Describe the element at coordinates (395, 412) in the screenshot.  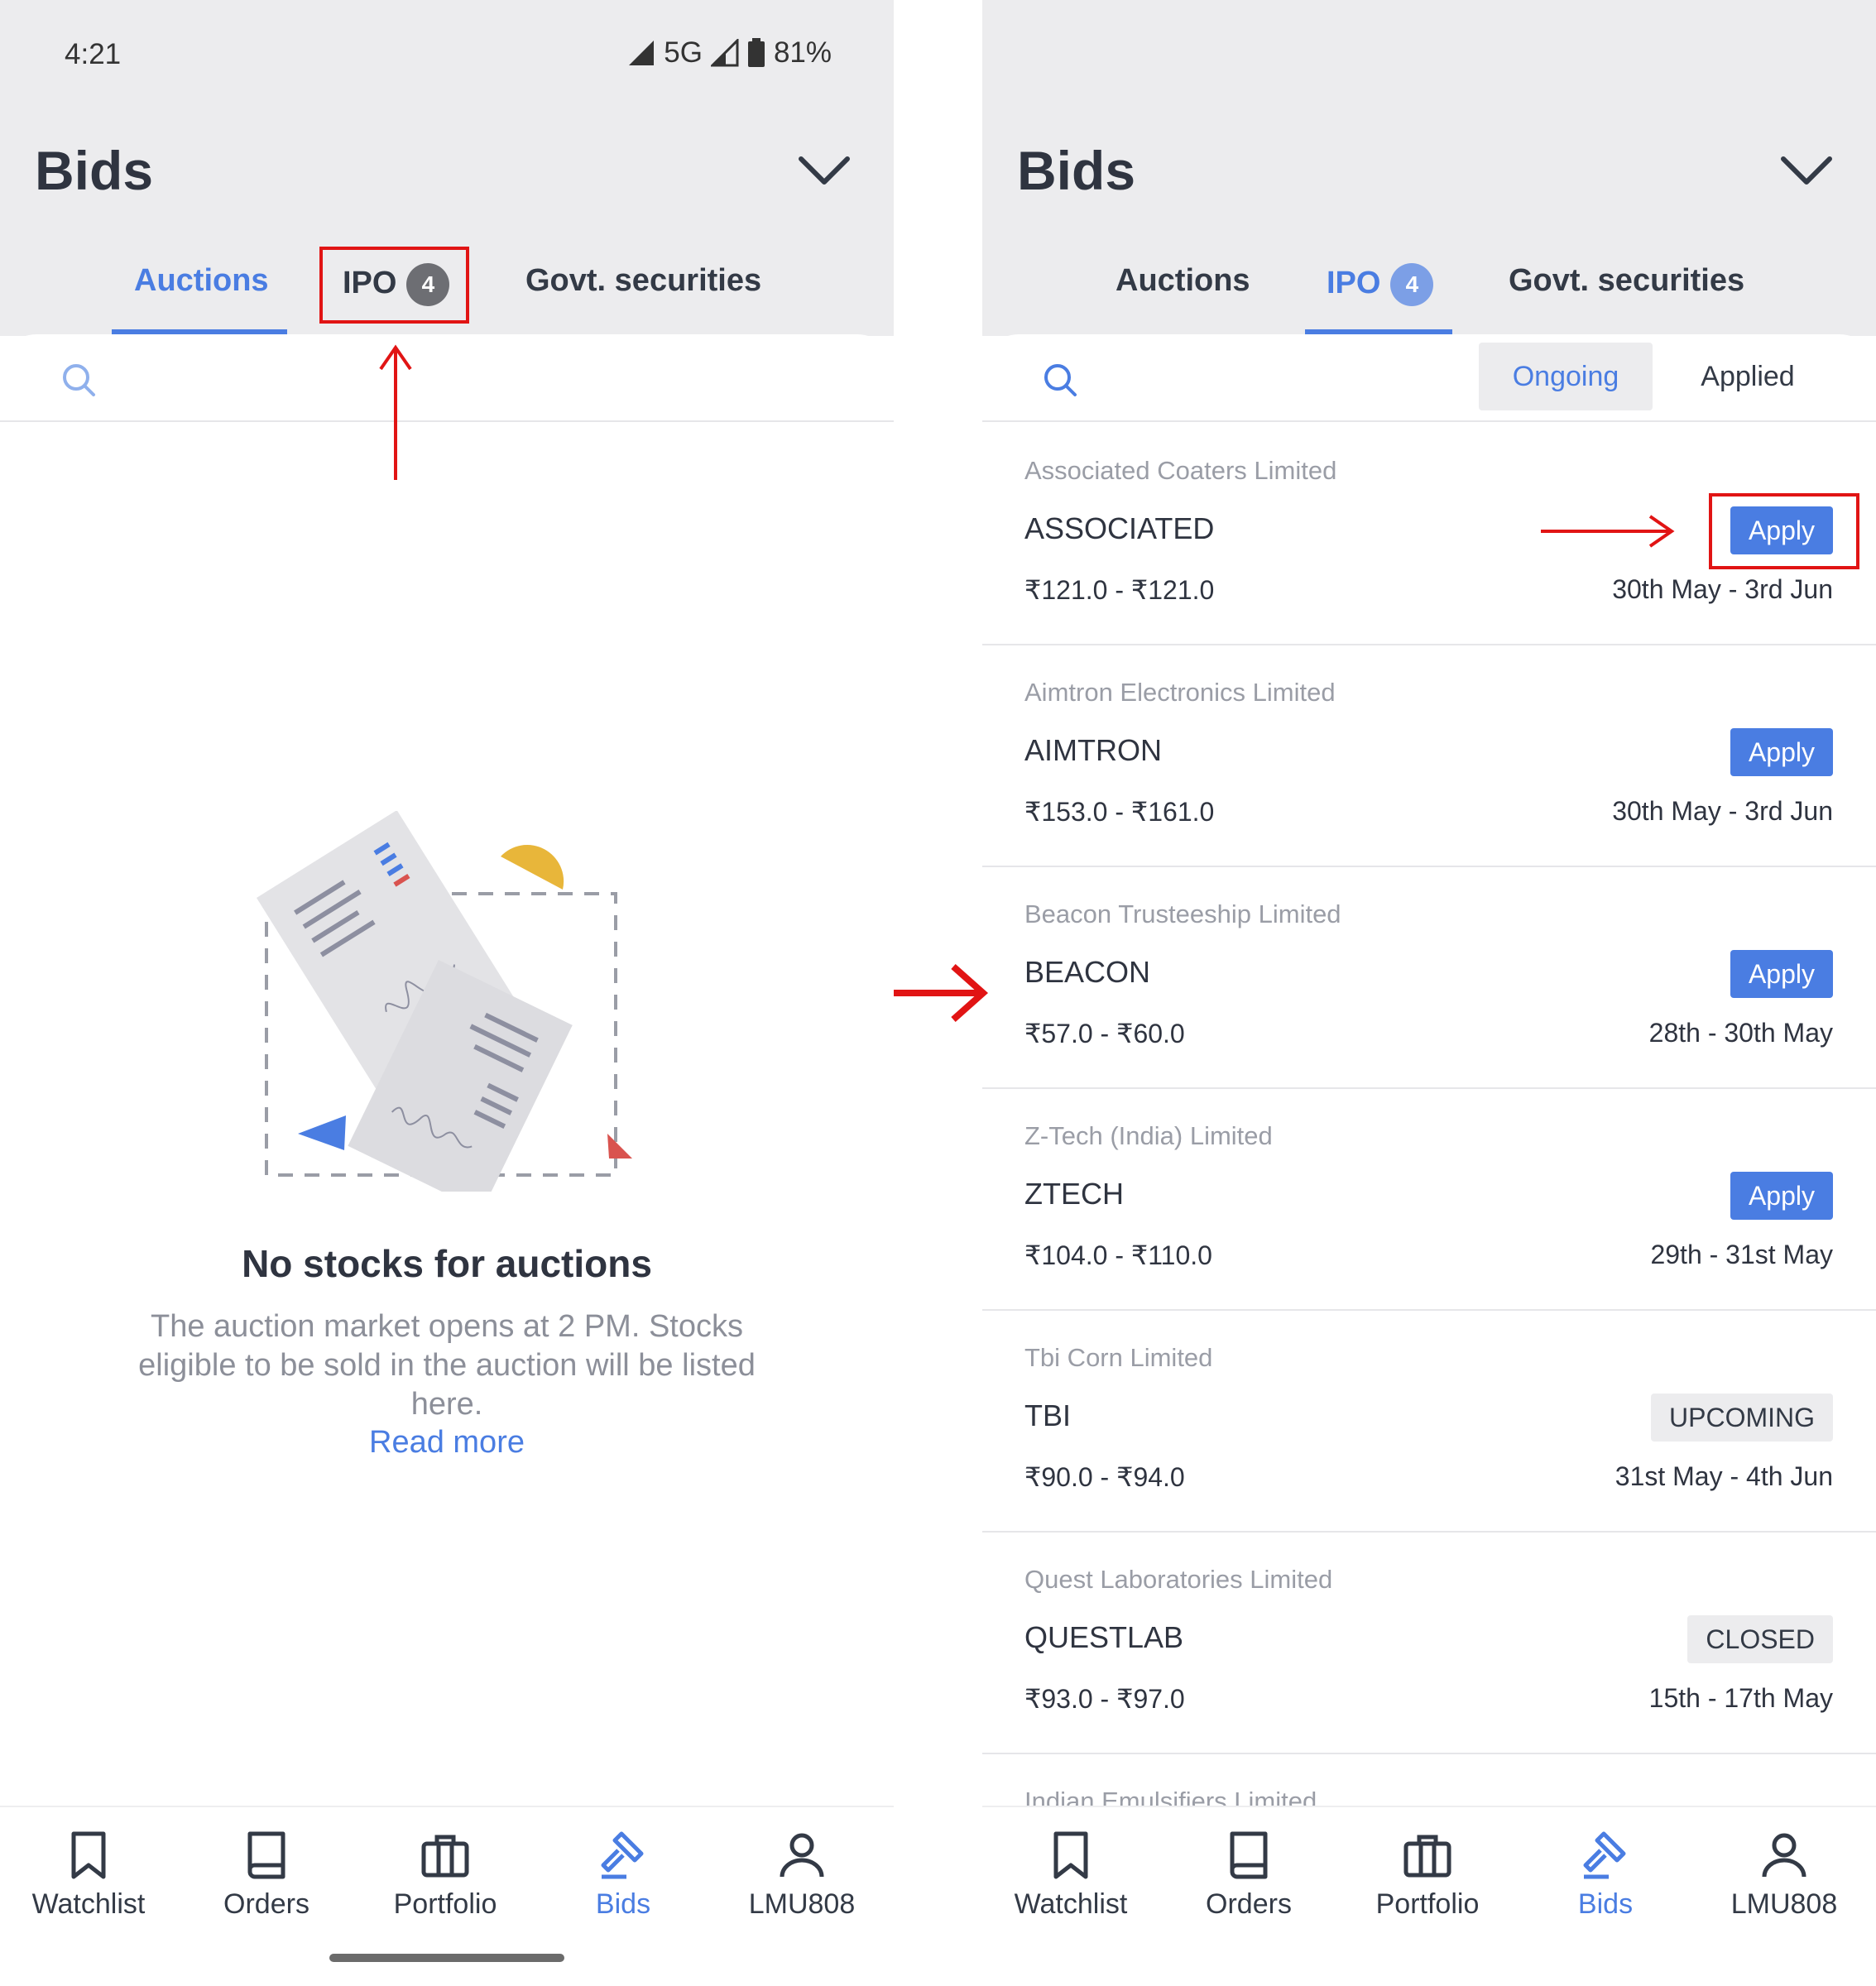
I see `annotation-arrow-up` at that location.